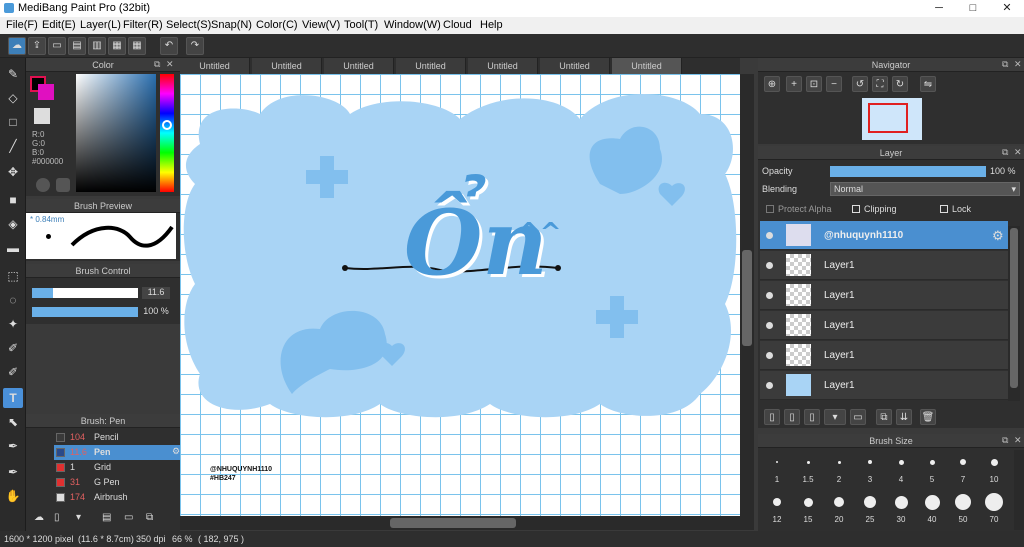 The image size is (1024, 547). Describe the element at coordinates (1019, 490) in the screenshot. I see `brush-size-scrollbar` at that location.